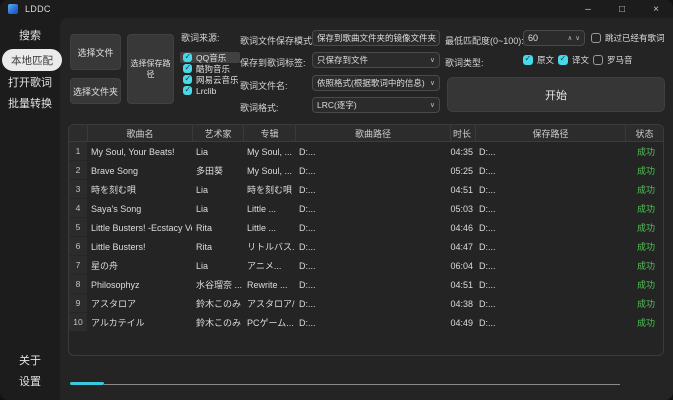 The width and height of the screenshot is (673, 400). I want to click on filename-format-select: 依照格式(根据歌词中的信息) ∨, so click(376, 83).